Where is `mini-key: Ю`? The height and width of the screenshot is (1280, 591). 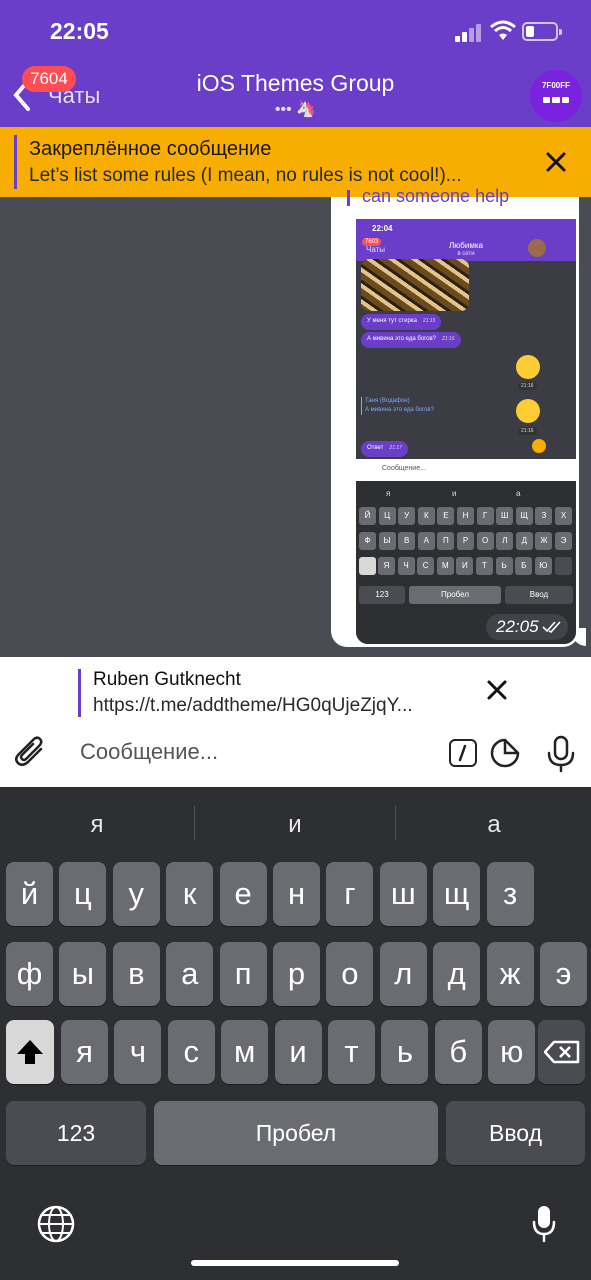
mini-key: Ю is located at coordinates (543, 566).